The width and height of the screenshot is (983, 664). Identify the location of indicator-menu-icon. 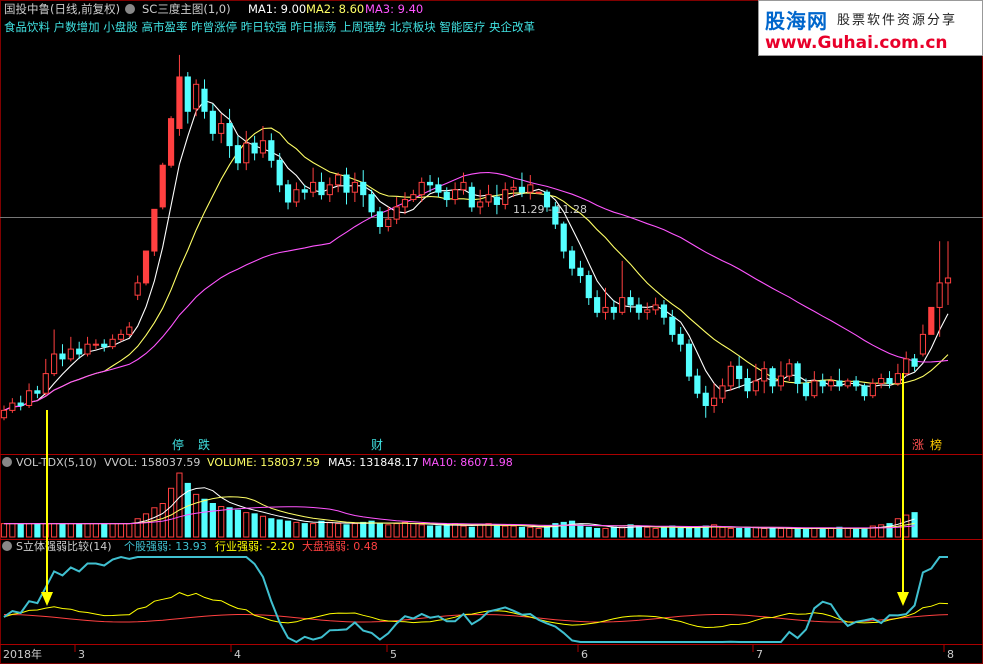
(130, 9).